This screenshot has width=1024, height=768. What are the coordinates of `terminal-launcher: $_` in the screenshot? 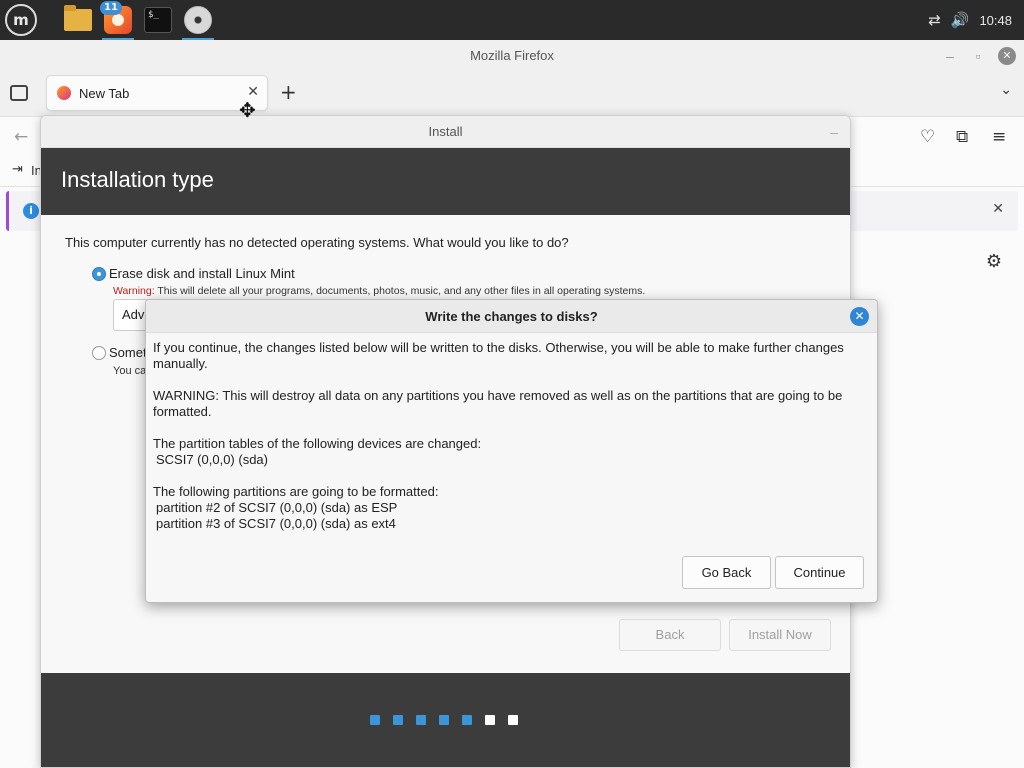 It's located at (158, 20).